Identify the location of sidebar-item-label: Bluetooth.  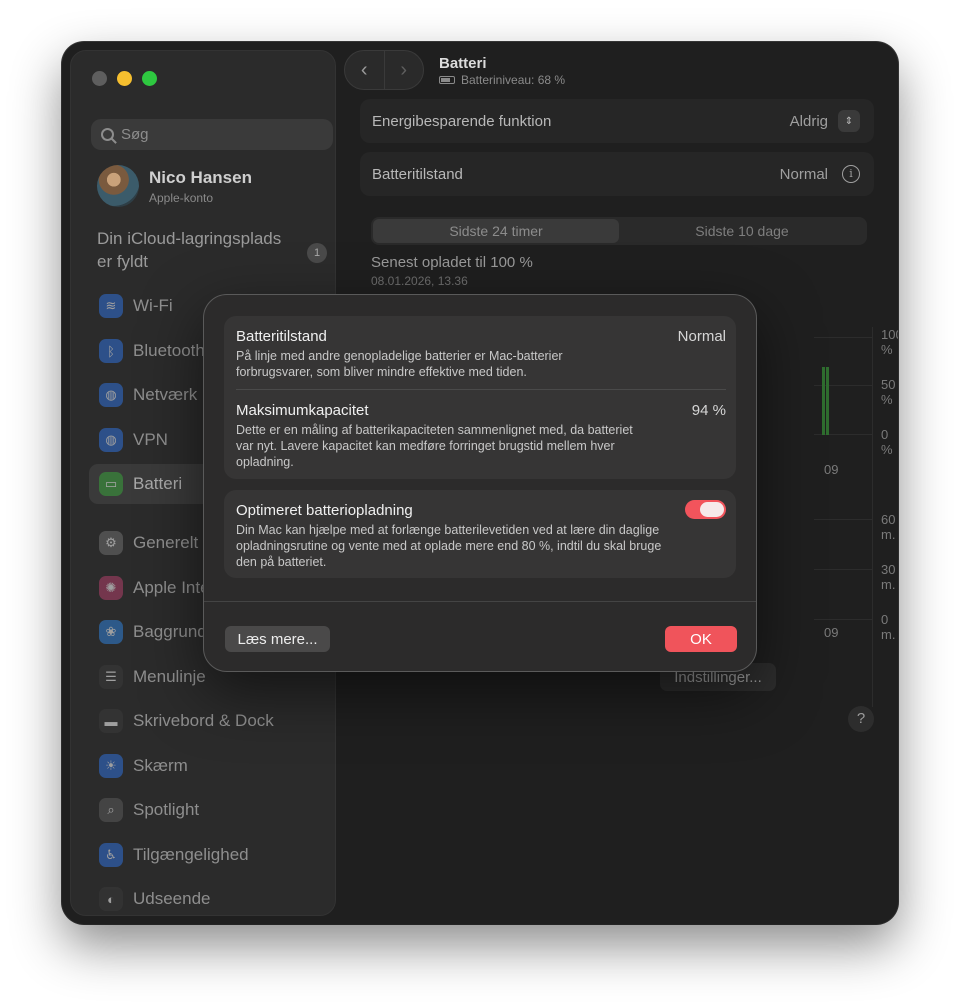
(169, 350).